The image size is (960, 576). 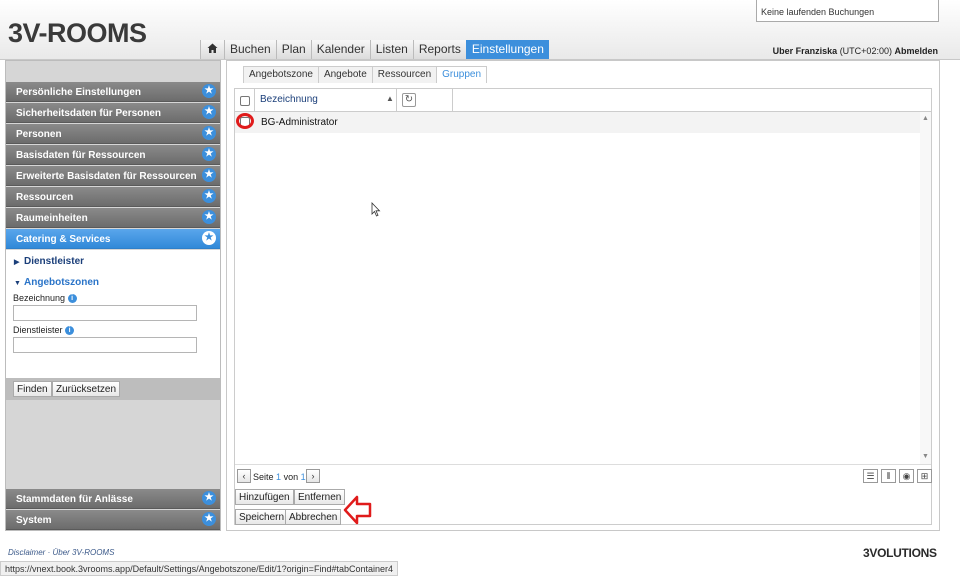 I want to click on find-button: Finden, so click(x=32, y=389).